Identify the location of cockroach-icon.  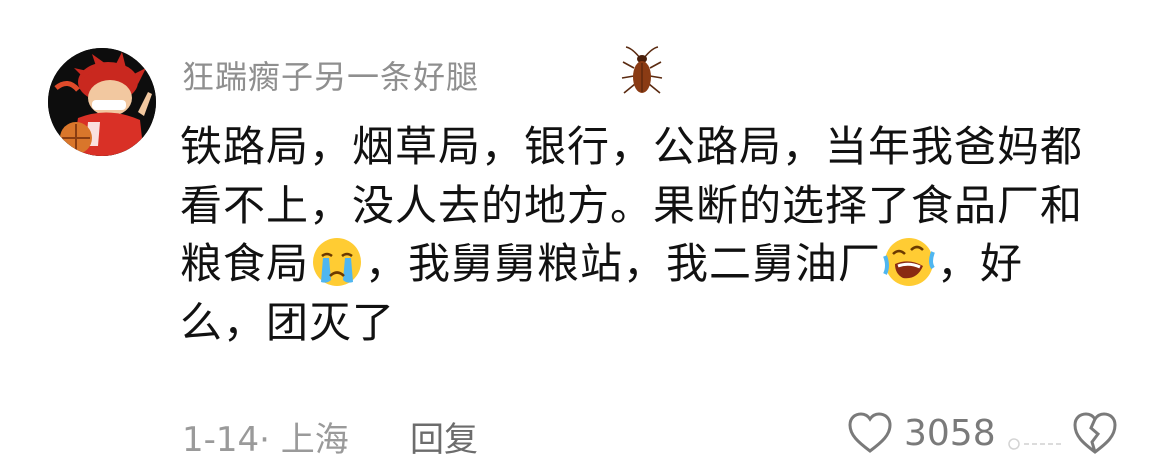
(642, 70).